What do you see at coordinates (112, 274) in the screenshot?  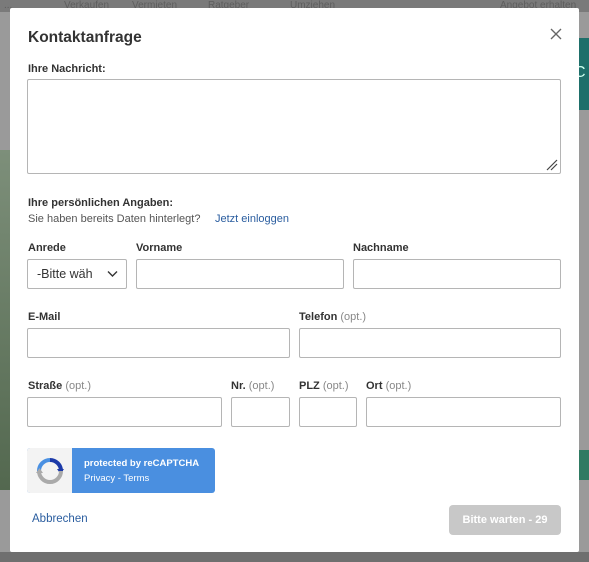 I see `chevron-down-icon` at bounding box center [112, 274].